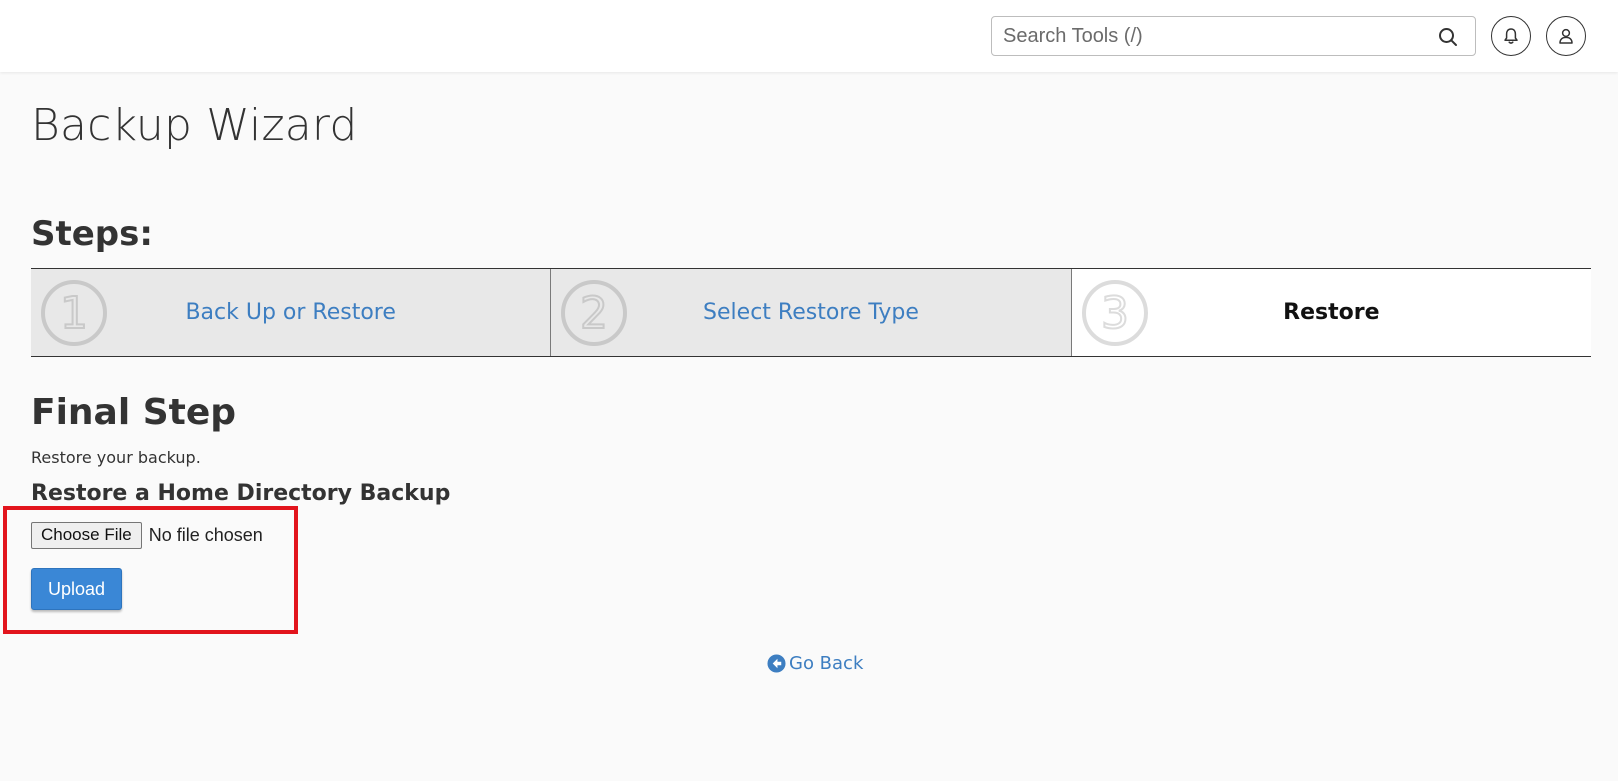 The image size is (1618, 781). I want to click on step-label-1: Back Up or Restore, so click(290, 312).